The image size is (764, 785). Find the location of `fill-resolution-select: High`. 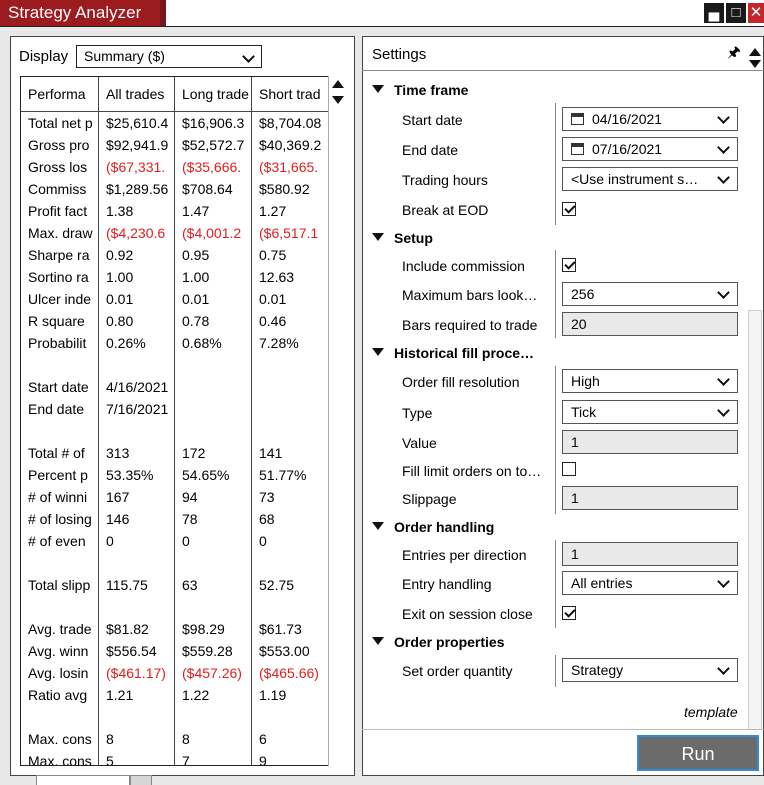

fill-resolution-select: High is located at coordinates (650, 381).